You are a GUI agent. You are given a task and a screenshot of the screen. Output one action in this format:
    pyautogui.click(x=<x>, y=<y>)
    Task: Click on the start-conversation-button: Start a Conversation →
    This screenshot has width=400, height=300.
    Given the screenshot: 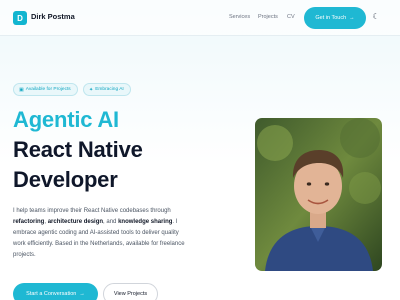 What is the action you would take?
    pyautogui.click(x=55, y=291)
    